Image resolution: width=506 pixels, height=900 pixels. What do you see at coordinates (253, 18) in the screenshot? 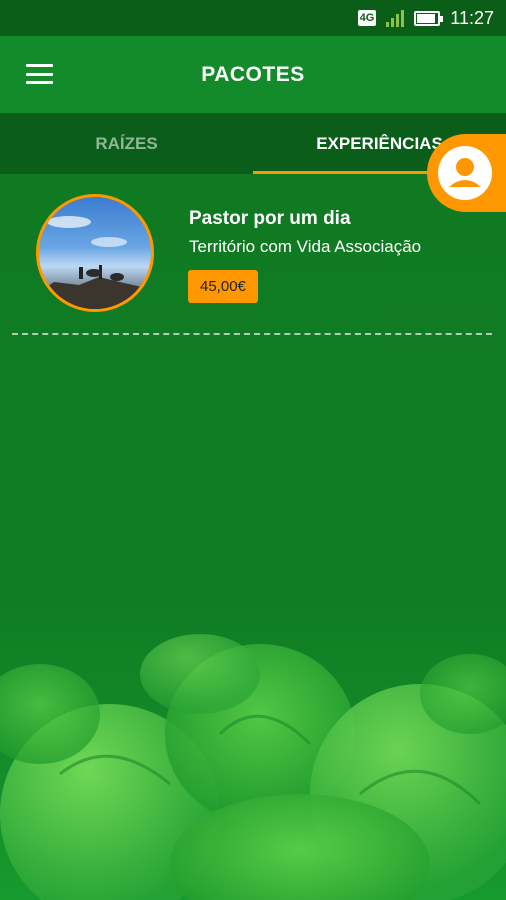
I see `status-bar: 4G 11:27` at bounding box center [253, 18].